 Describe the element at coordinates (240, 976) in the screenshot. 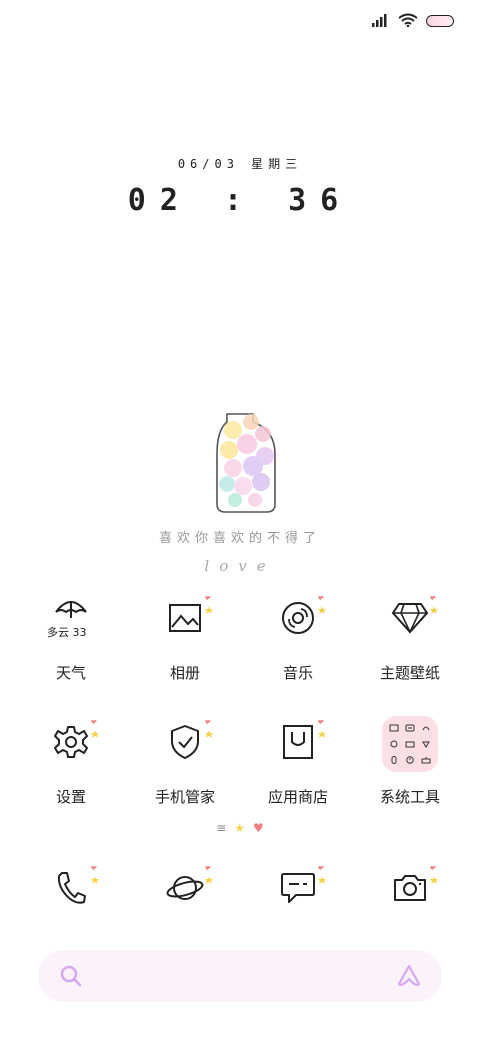

I see `search-bar` at that location.